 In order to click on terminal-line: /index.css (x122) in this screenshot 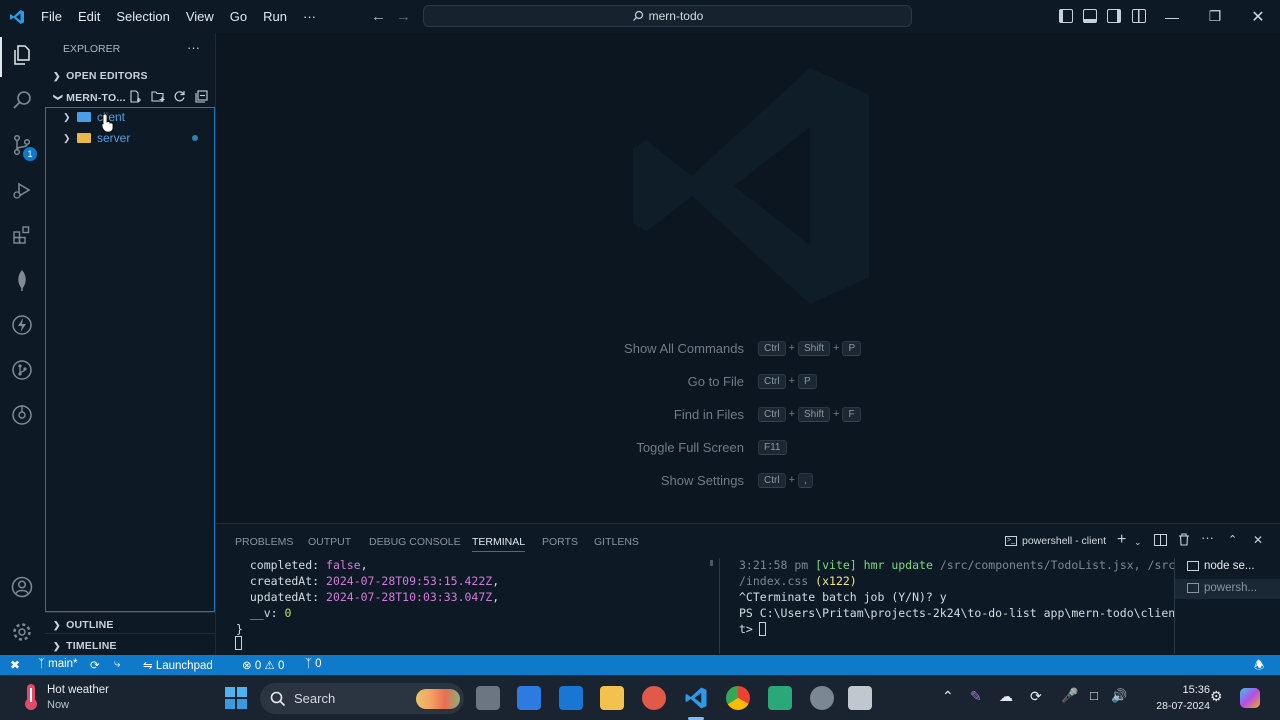, I will do `click(798, 581)`.